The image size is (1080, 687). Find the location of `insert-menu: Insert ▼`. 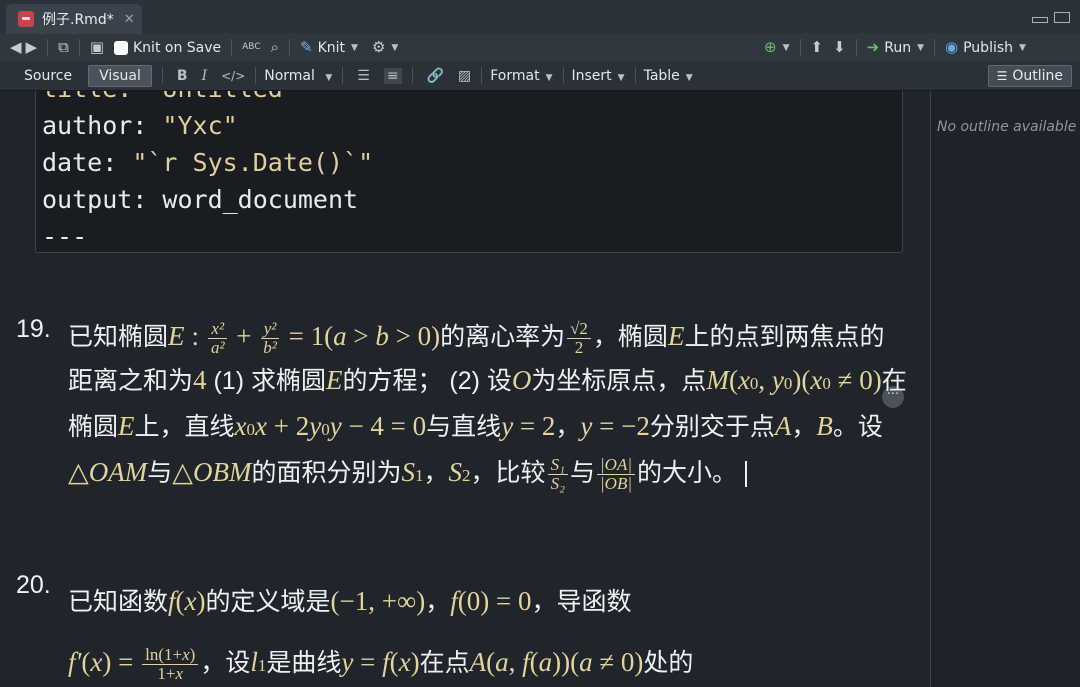

insert-menu: Insert ▼ is located at coordinates (598, 76).